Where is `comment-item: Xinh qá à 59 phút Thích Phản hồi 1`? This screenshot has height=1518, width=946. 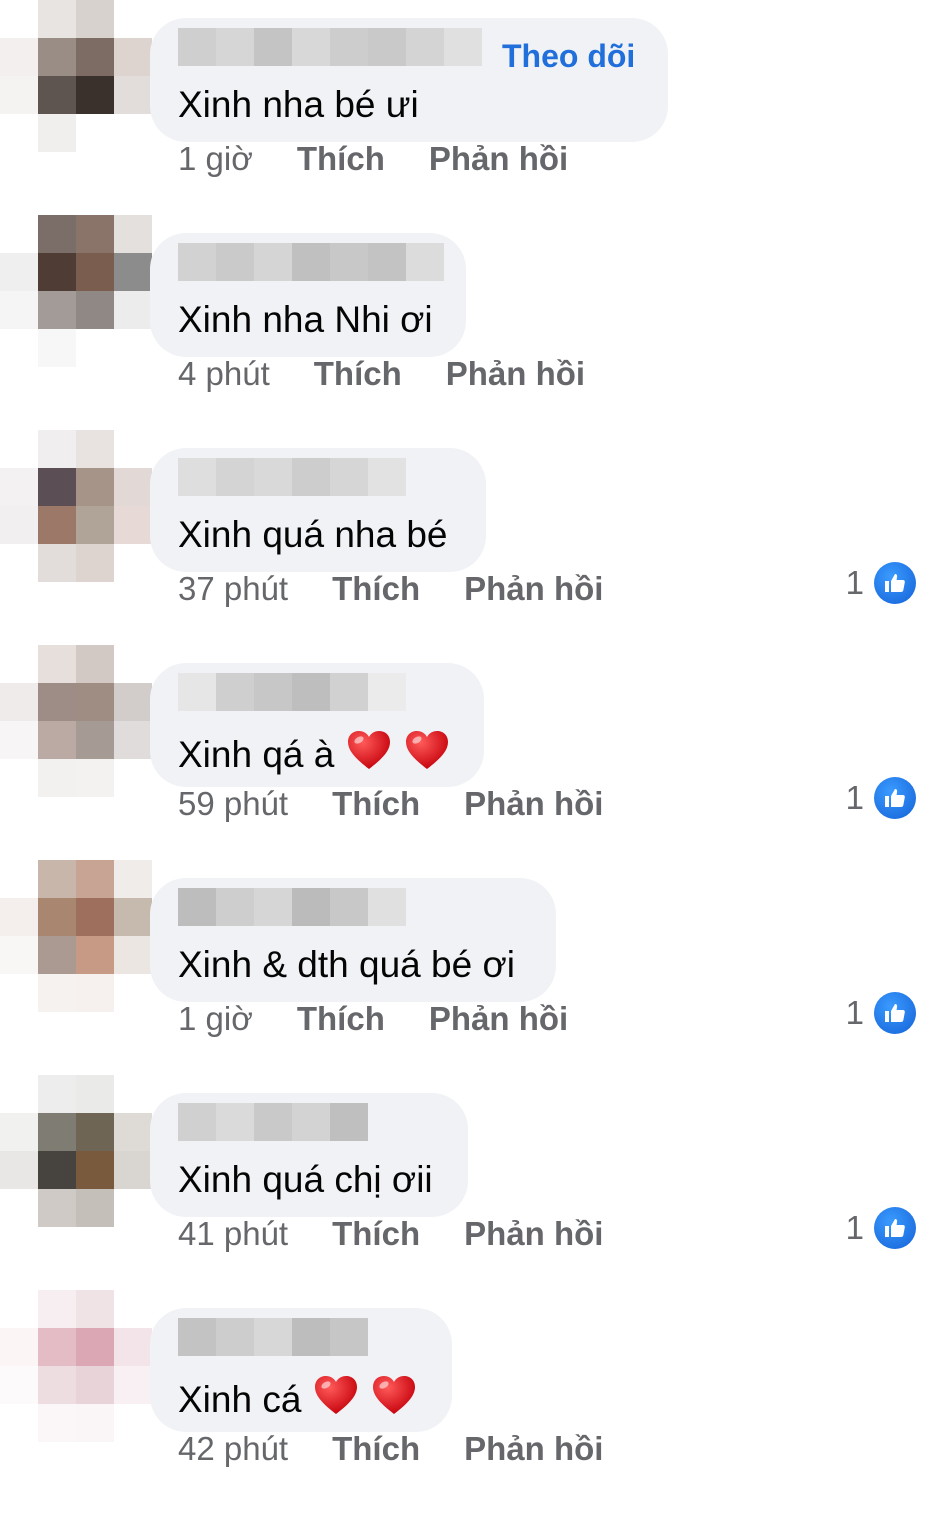
comment-item: Xinh qá à 59 phút Thích Phản hồi 1 is located at coordinates (473, 752).